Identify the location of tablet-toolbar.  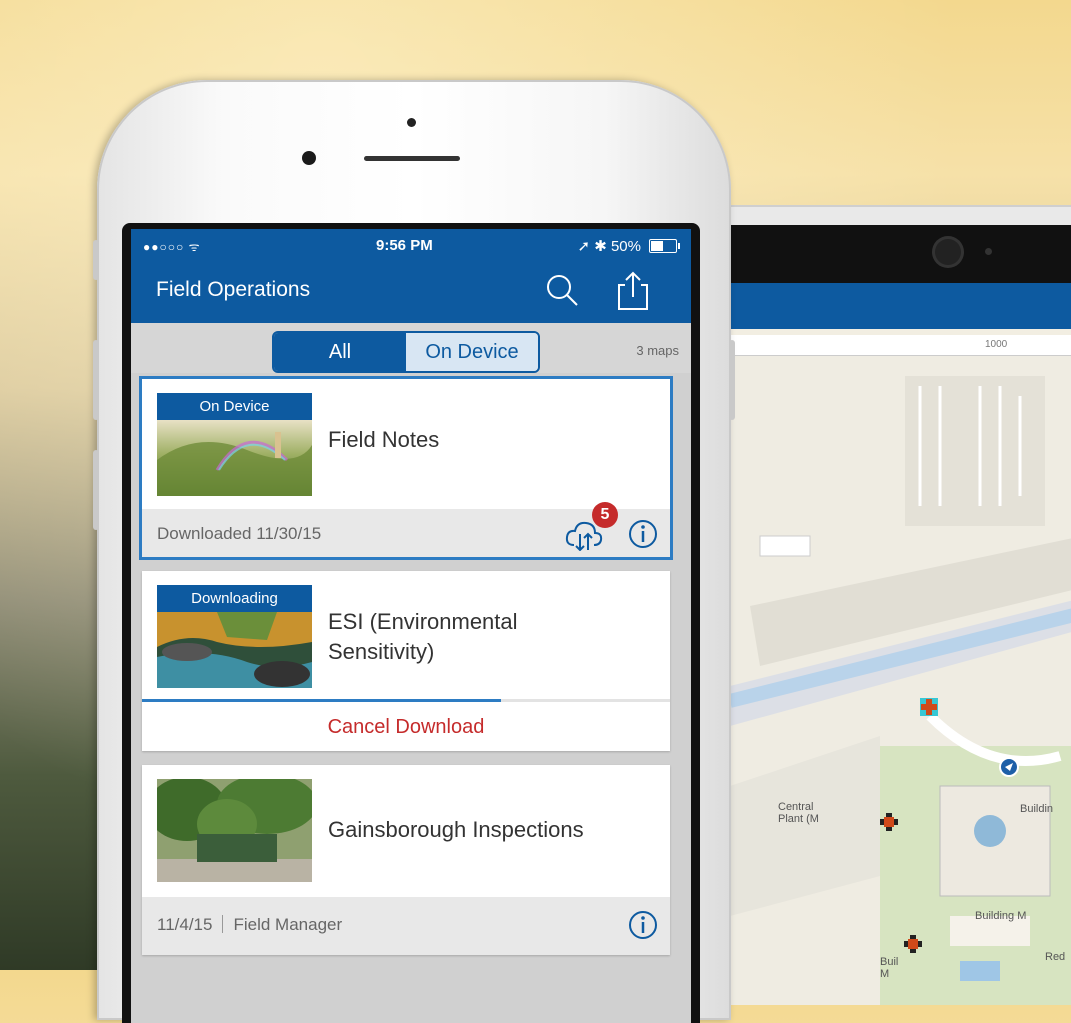
(900, 306).